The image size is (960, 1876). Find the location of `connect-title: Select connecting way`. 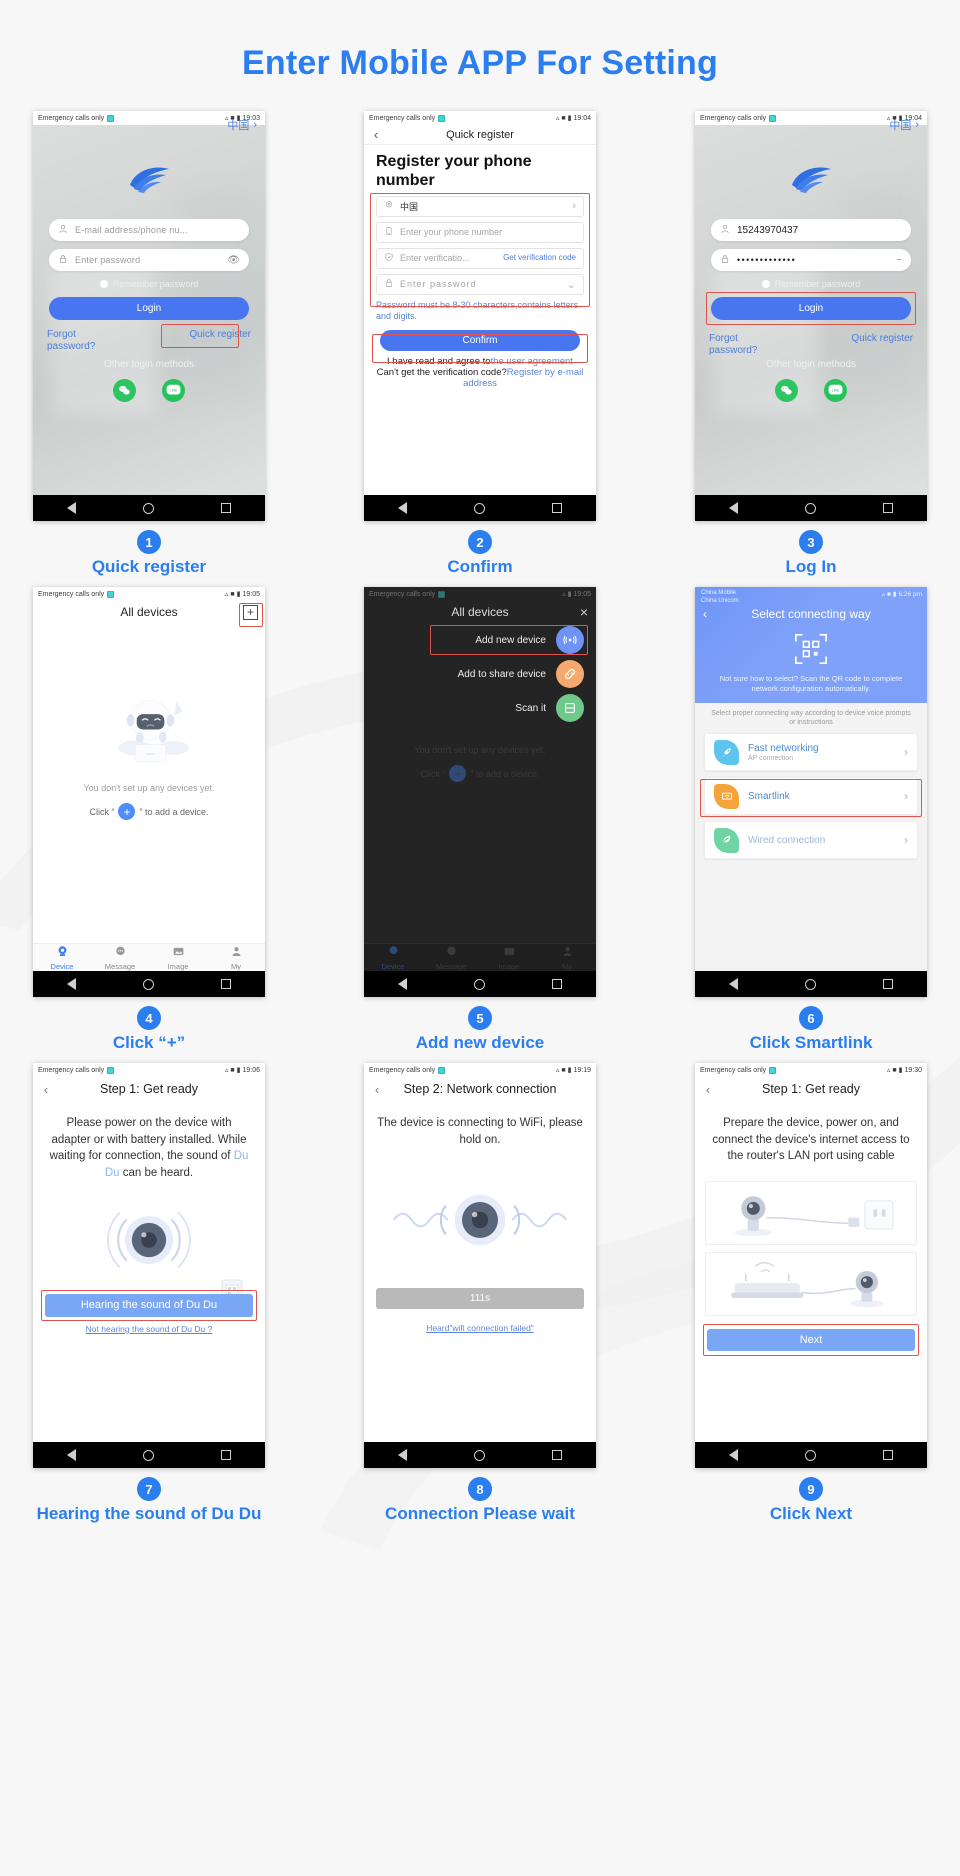

connect-title: Select connecting way is located at coordinates (811, 614).